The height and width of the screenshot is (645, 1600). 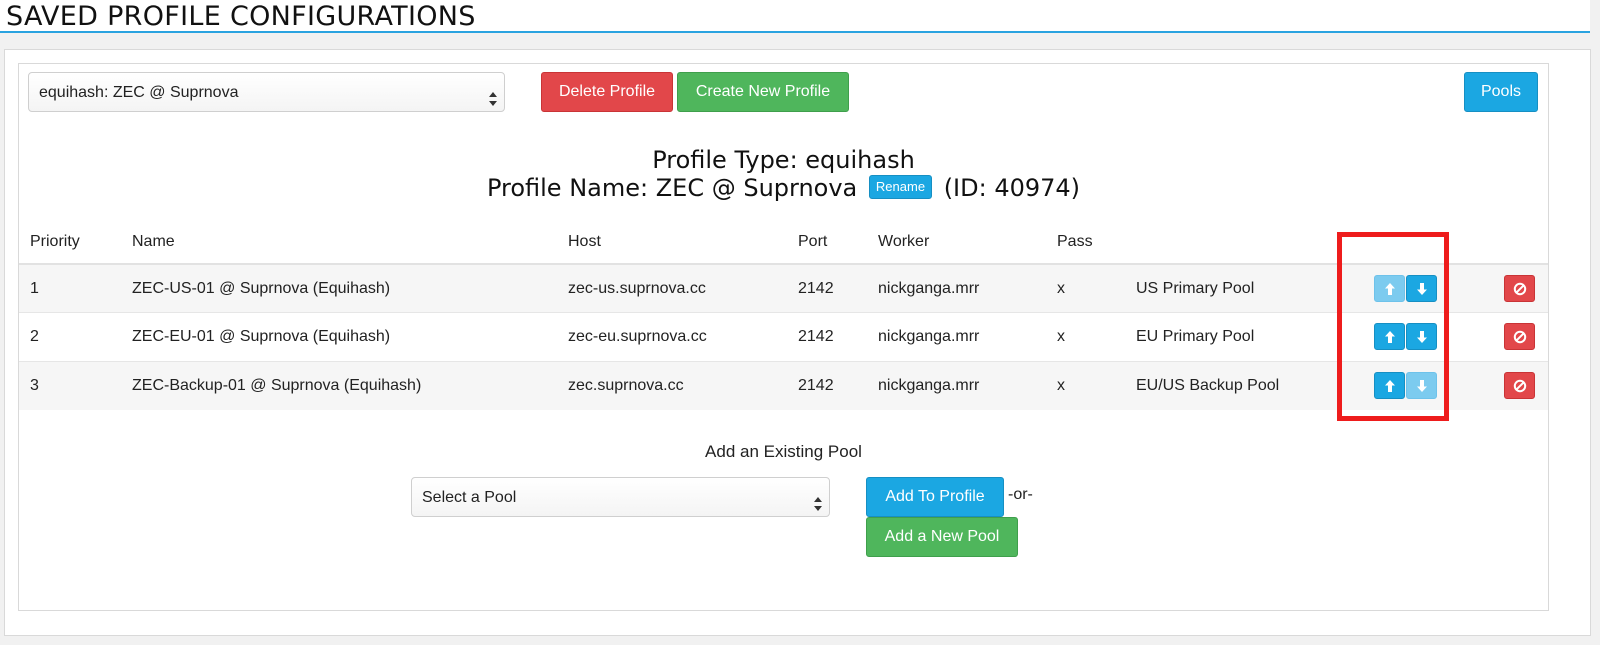 I want to click on profile-name: Profile Name: ZEC @ Suprnova, so click(x=672, y=188).